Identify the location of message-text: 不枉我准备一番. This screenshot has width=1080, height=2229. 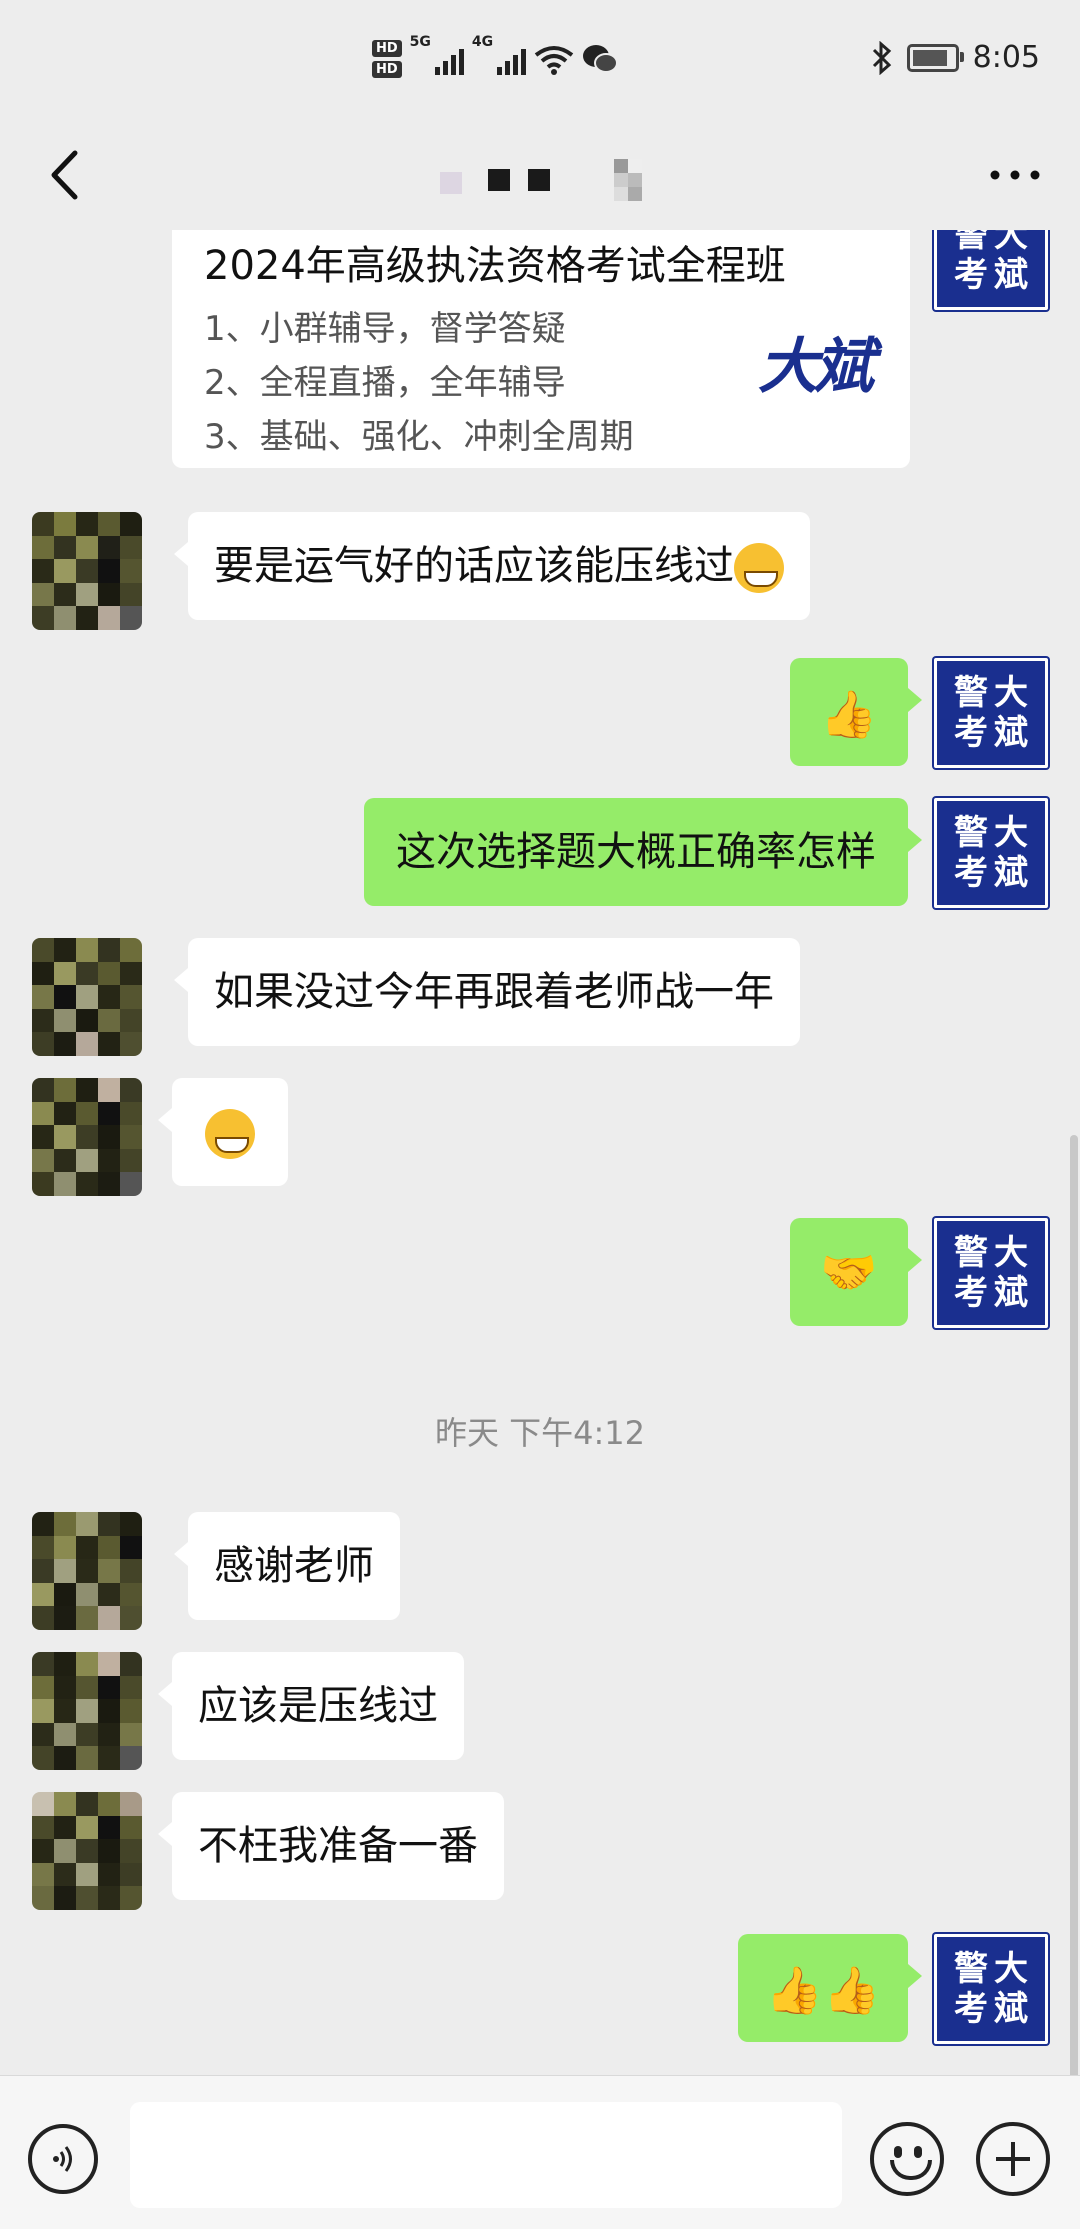
(338, 1846).